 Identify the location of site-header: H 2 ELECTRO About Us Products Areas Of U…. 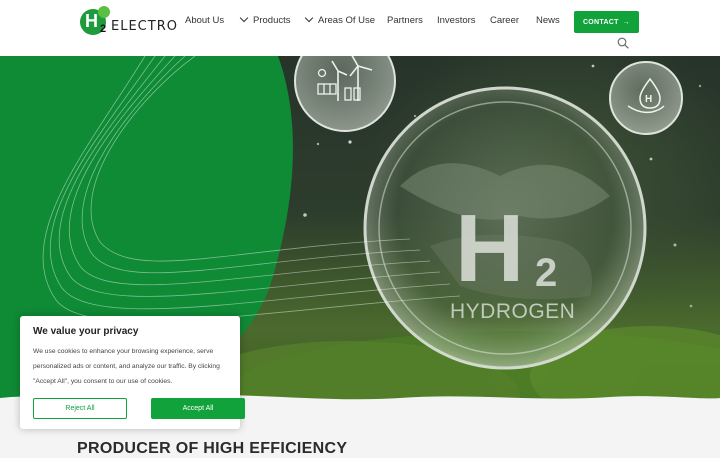
(360, 28).